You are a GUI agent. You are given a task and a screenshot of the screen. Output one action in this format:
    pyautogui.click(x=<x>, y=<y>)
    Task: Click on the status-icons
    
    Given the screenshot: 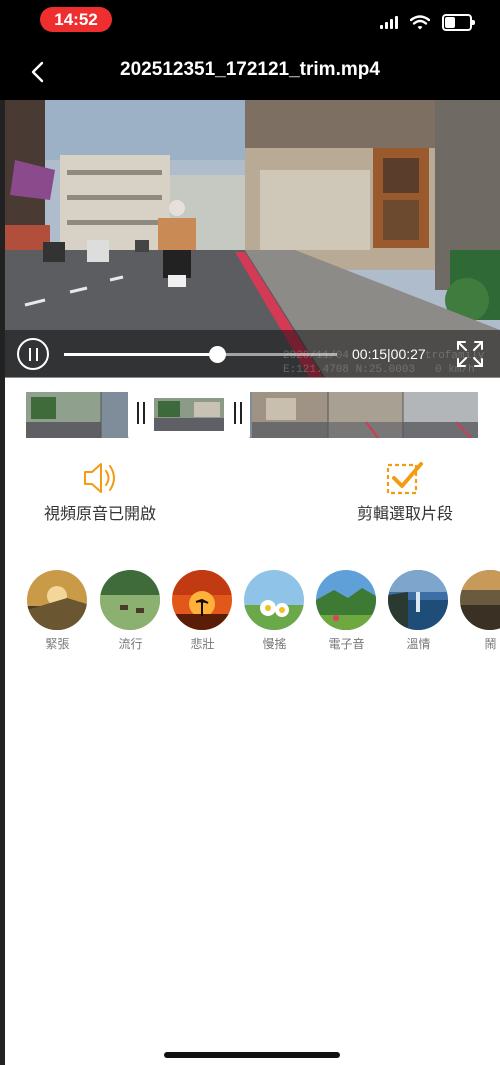 What is the action you would take?
    pyautogui.click(x=427, y=22)
    